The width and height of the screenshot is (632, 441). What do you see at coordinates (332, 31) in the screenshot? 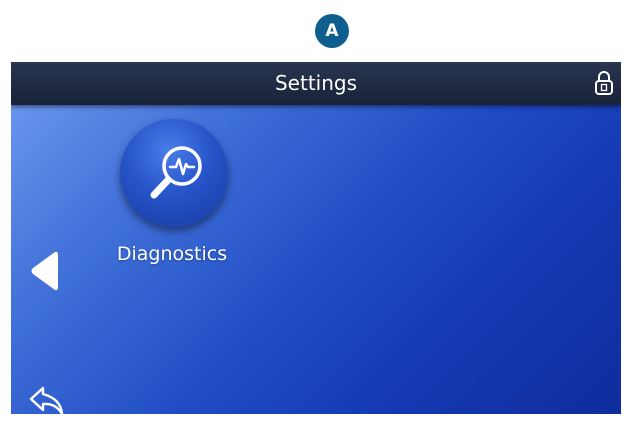
I see `callout-badge: A` at bounding box center [332, 31].